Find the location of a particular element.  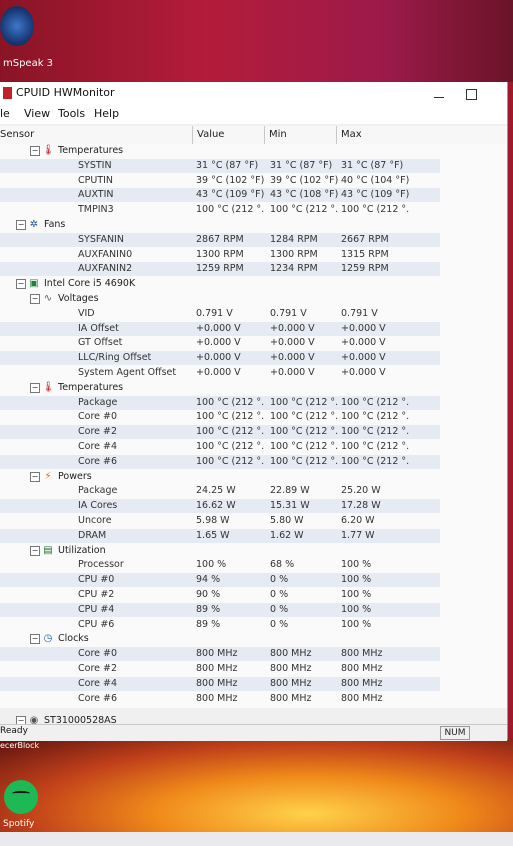

sensor-label: CPU #0 is located at coordinates (96, 580).